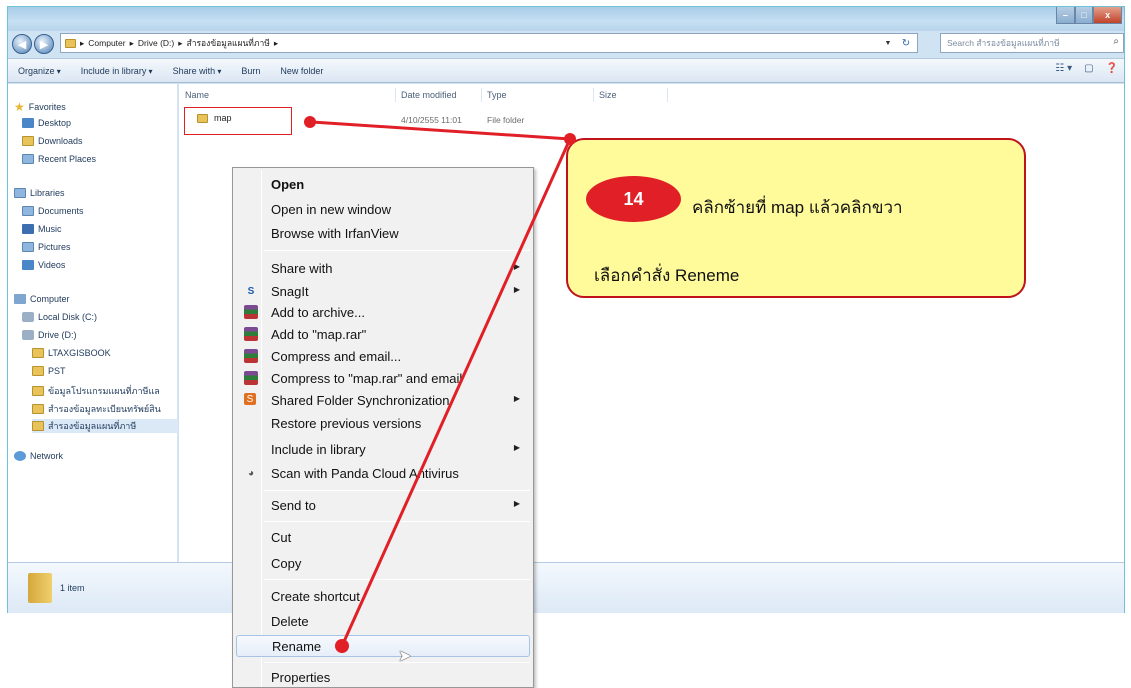 The width and height of the screenshot is (1131, 688). What do you see at coordinates (383, 334) in the screenshot?
I see `menu-add-to-map-rar: Add to "map.rar"` at bounding box center [383, 334].